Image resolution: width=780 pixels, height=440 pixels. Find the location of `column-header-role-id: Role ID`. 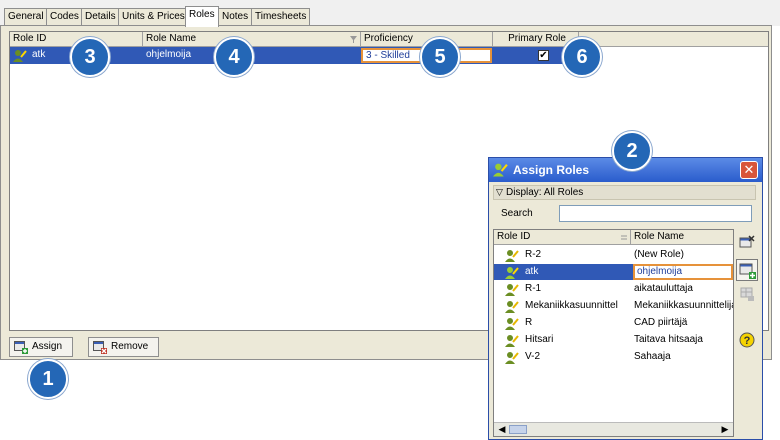

column-header-role-id: Role ID is located at coordinates (562, 237).